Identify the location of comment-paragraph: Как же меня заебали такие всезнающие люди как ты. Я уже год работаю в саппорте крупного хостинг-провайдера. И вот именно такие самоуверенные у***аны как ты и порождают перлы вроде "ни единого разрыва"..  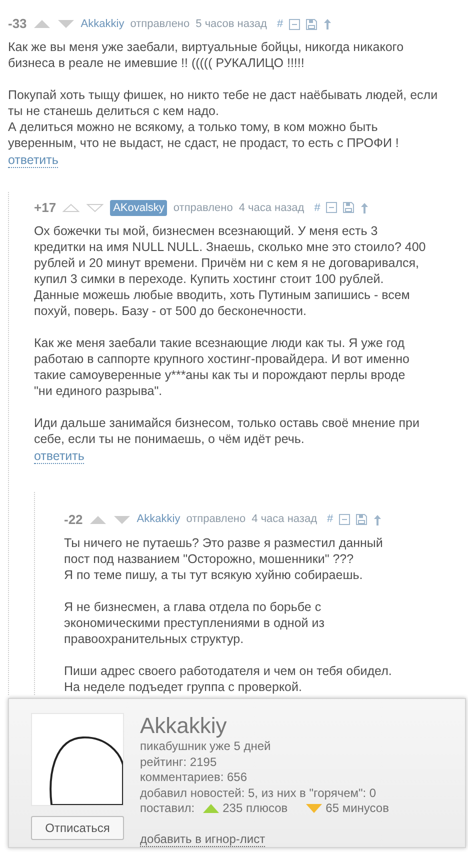
(222, 366).